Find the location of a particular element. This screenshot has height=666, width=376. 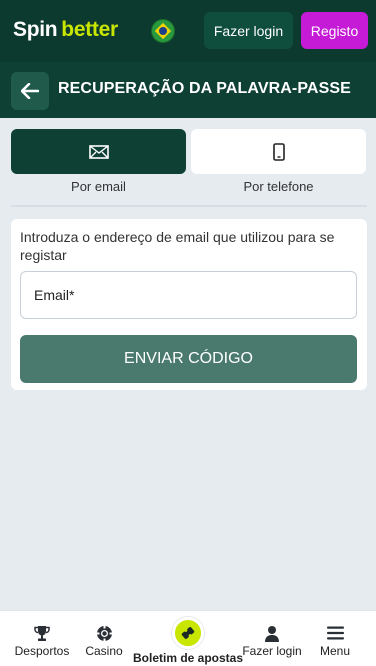

nav-casino-label: Casino is located at coordinates (104, 651).